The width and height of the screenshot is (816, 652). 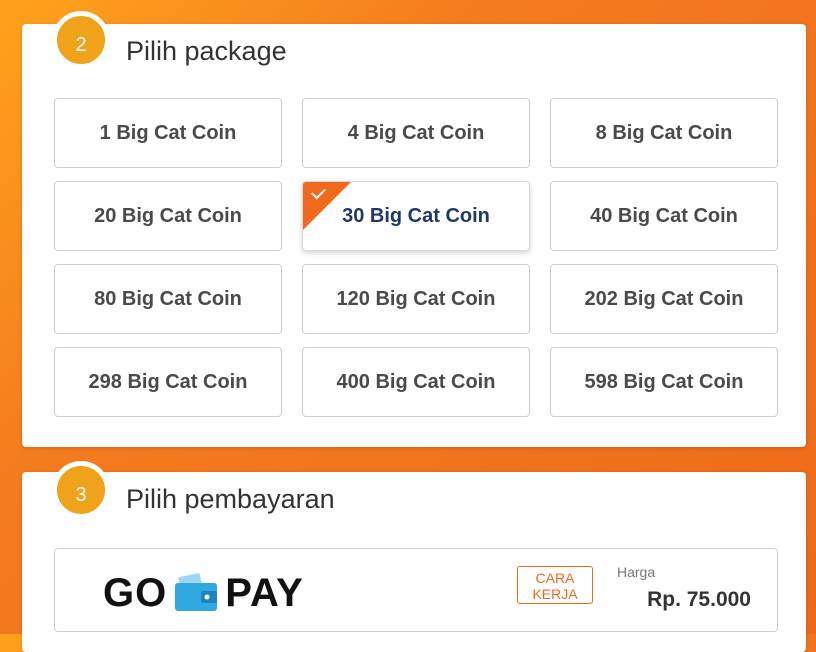 I want to click on package-label: 1 Big Cat Coin, so click(x=168, y=132).